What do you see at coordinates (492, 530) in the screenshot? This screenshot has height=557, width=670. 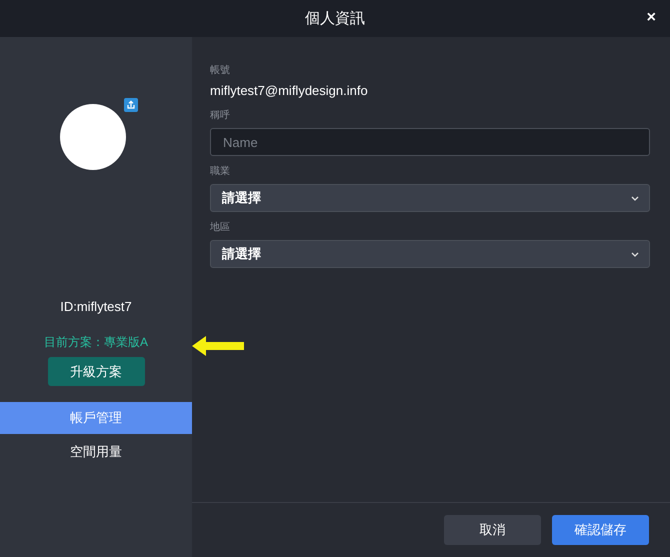 I see `cancel-button: 取消` at bounding box center [492, 530].